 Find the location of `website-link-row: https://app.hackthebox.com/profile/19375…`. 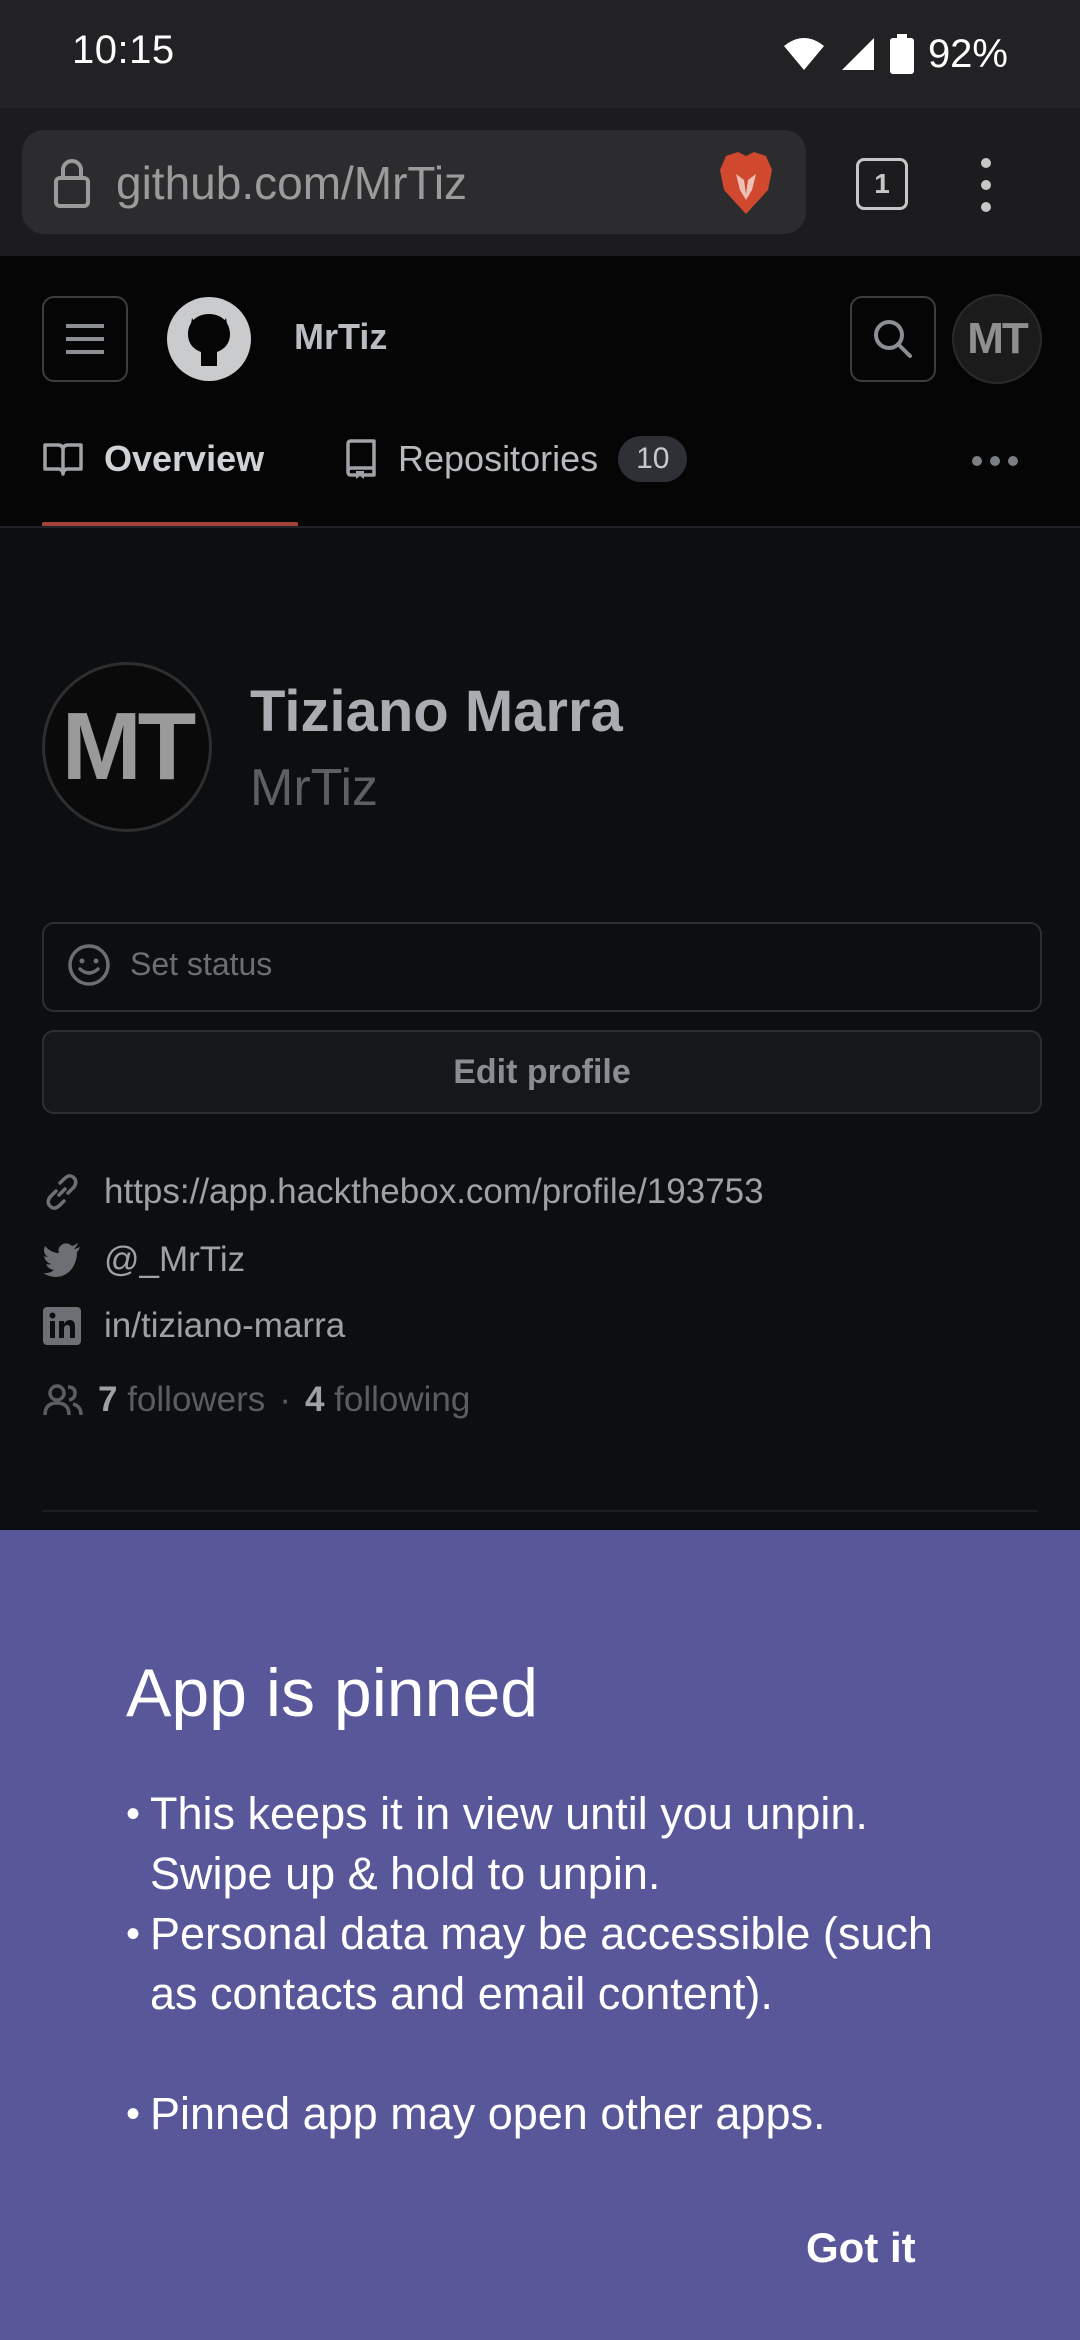

website-link-row: https://app.hackthebox.com/profile/19375… is located at coordinates (403, 1192).